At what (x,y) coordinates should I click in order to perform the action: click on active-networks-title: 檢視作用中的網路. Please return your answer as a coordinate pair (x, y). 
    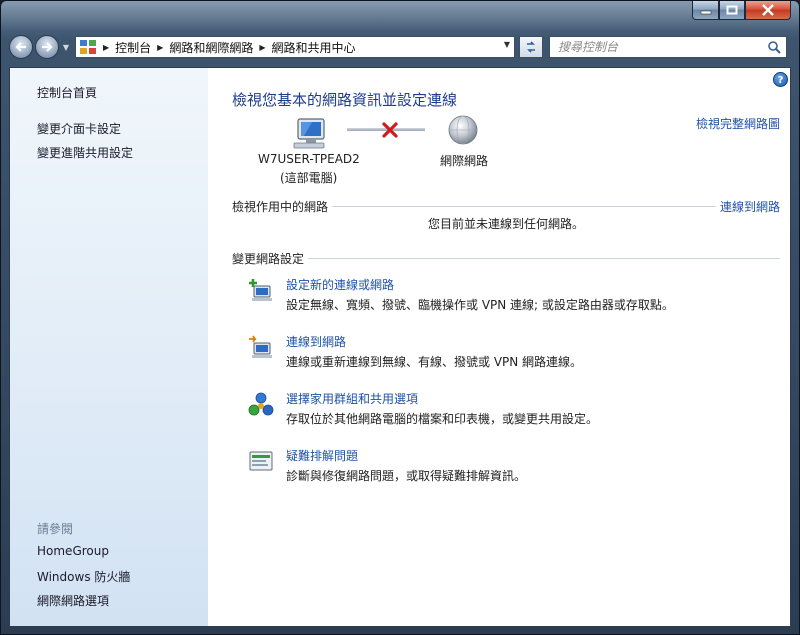
    Looking at the image, I should click on (282, 206).